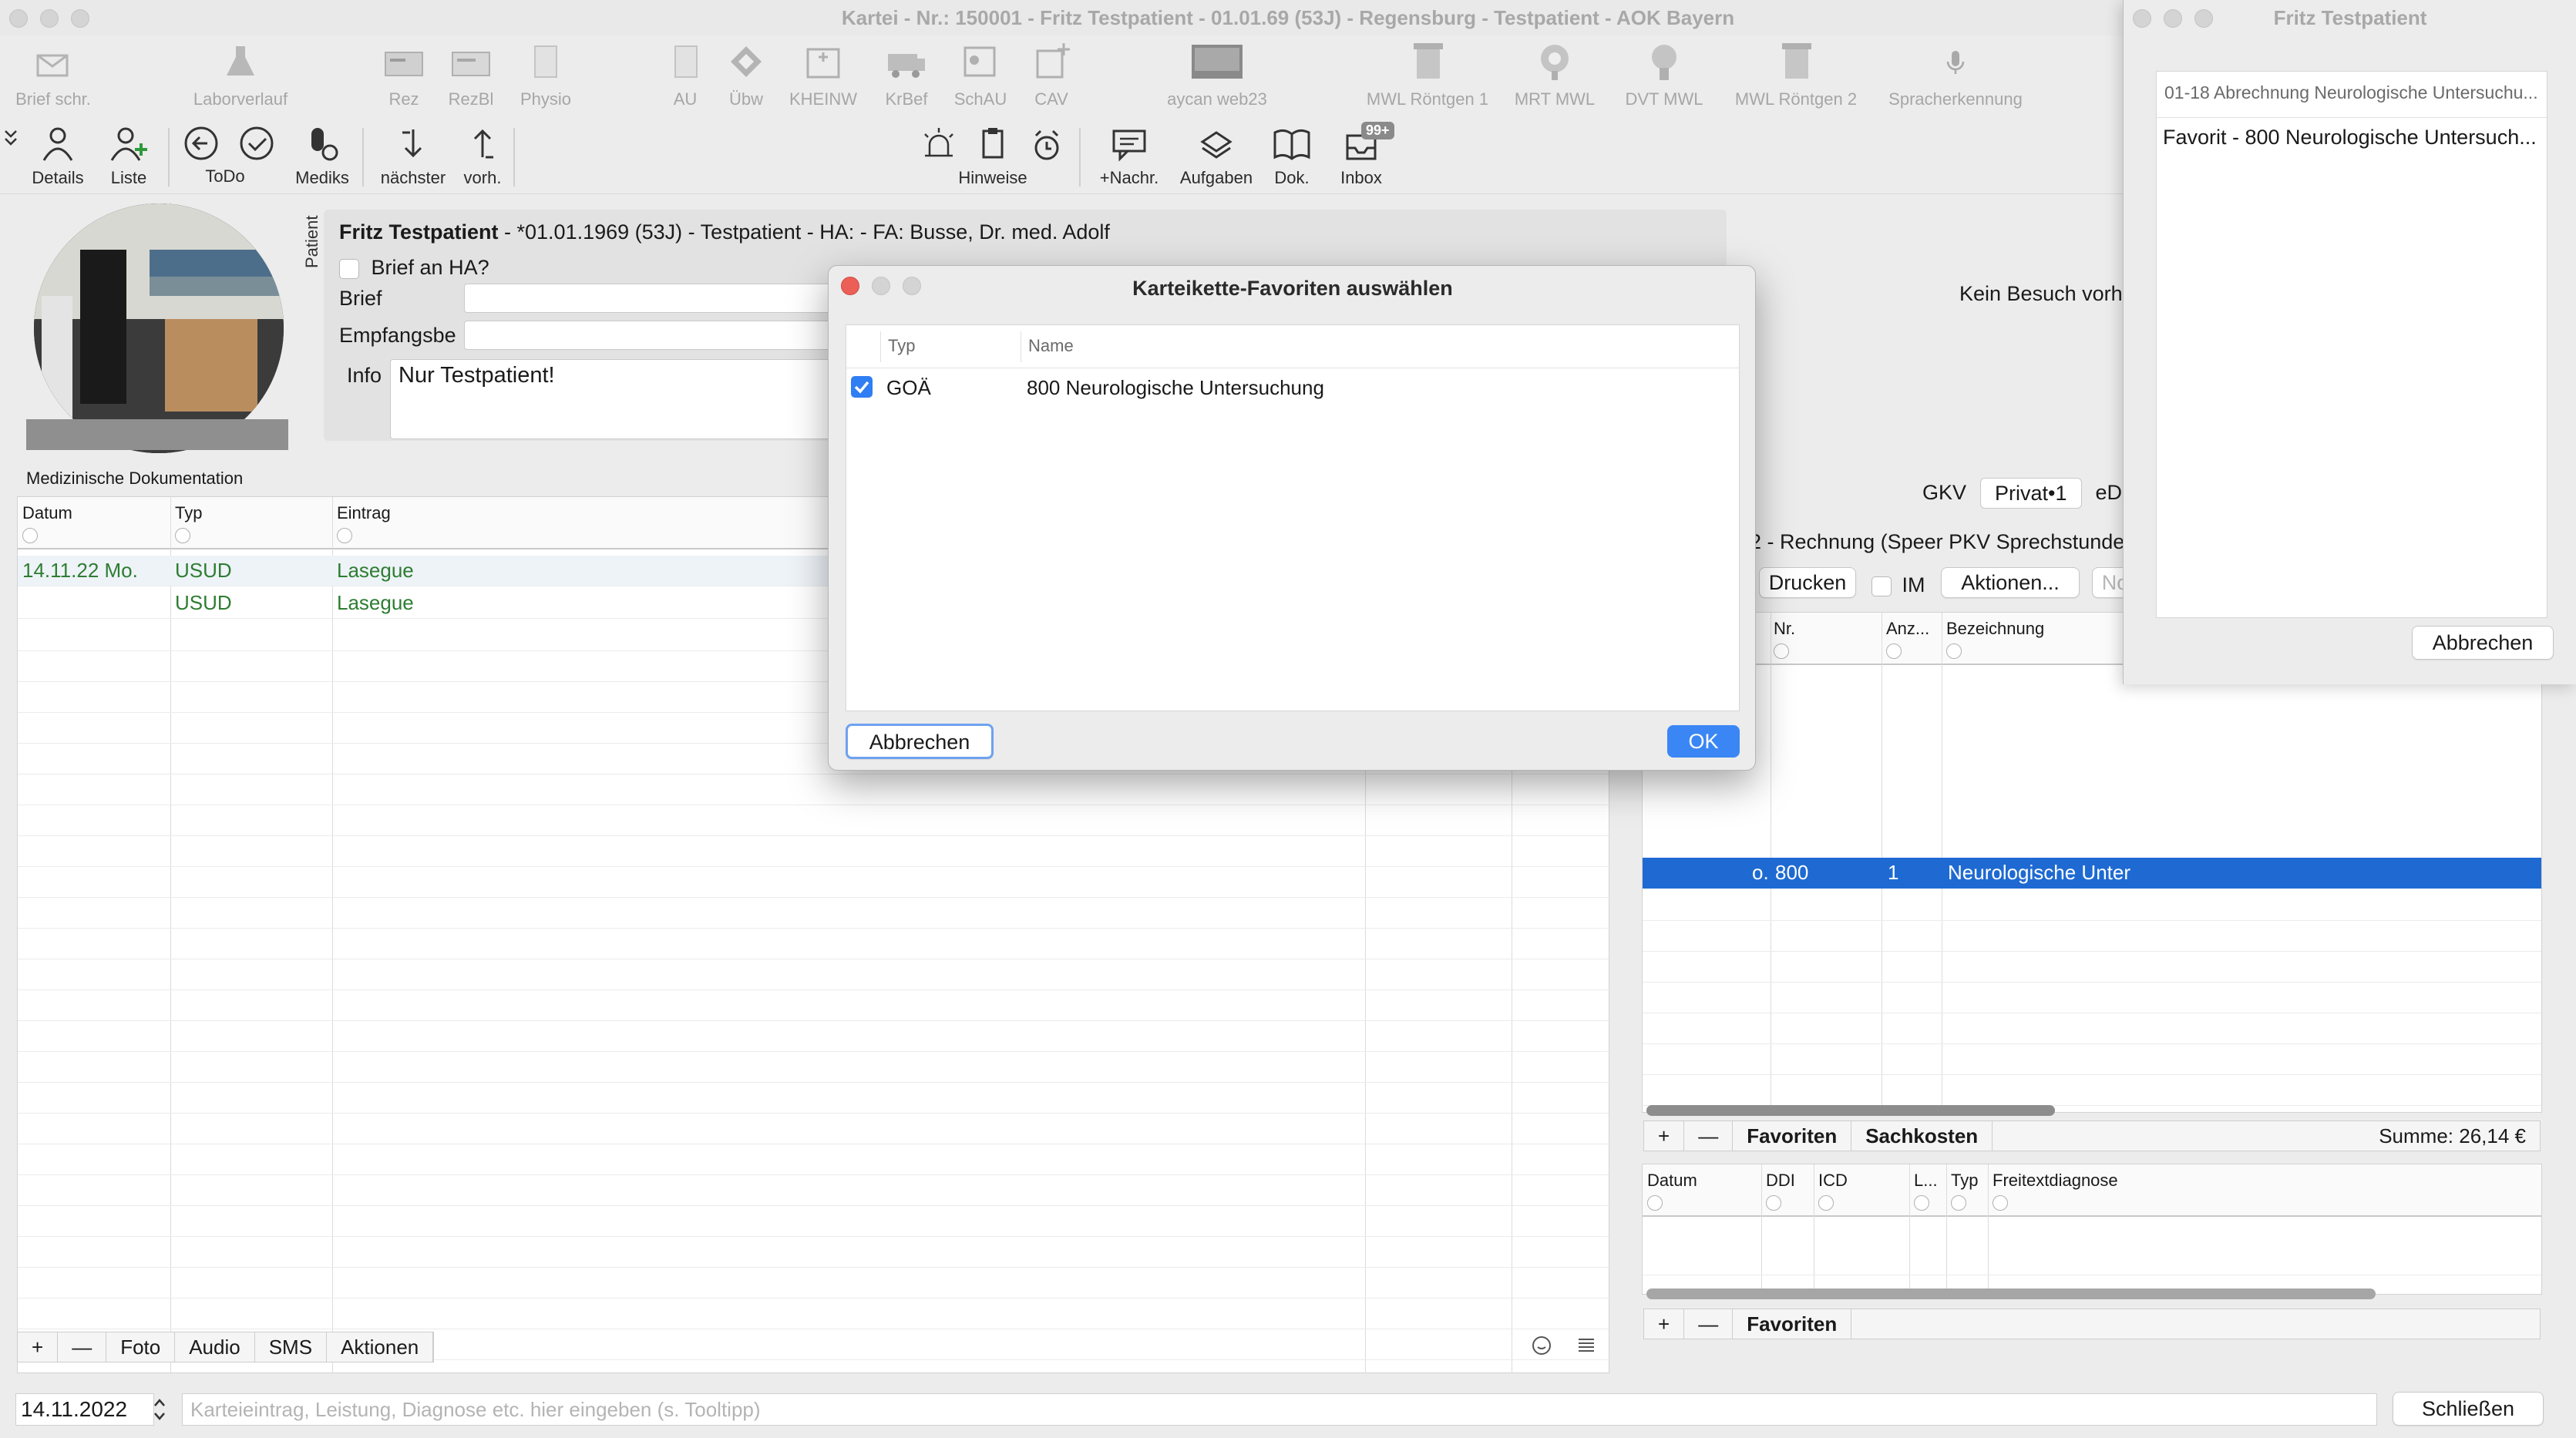  I want to click on selected-billing-row: o. 800 1 Neurologische Unter, so click(2092, 874).